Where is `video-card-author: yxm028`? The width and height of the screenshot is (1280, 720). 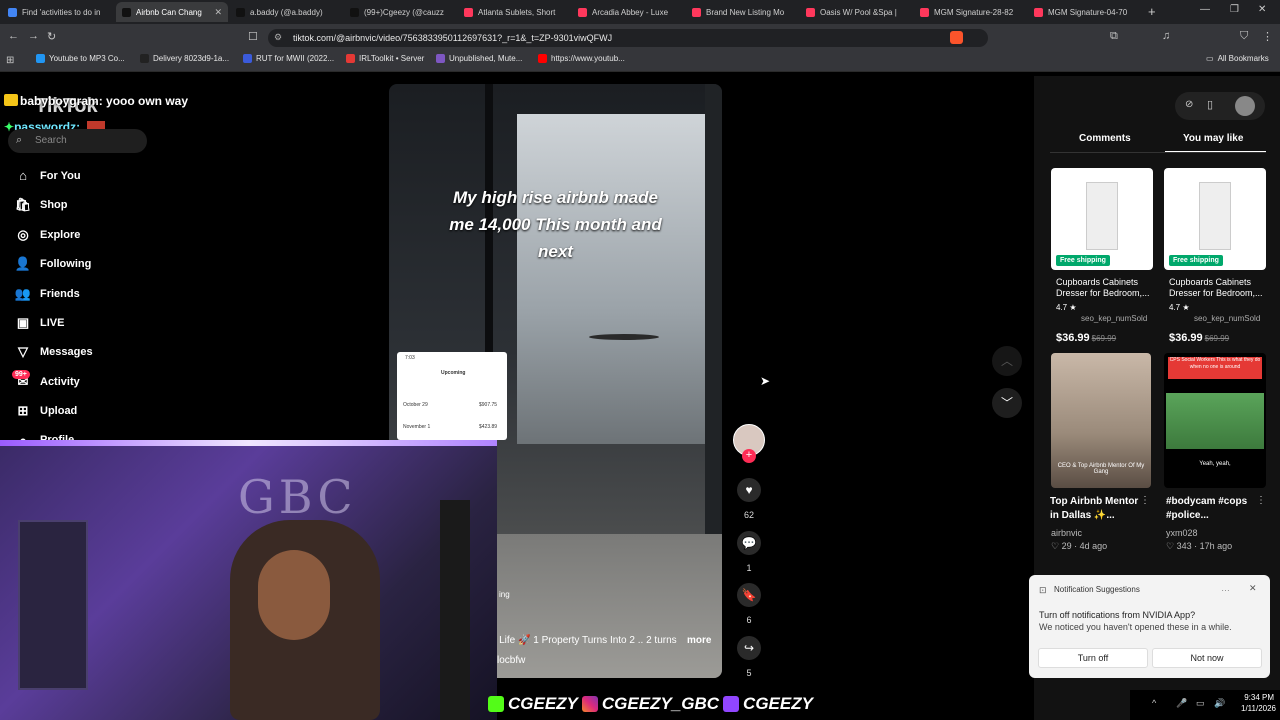 video-card-author: yxm028 is located at coordinates (1182, 533).